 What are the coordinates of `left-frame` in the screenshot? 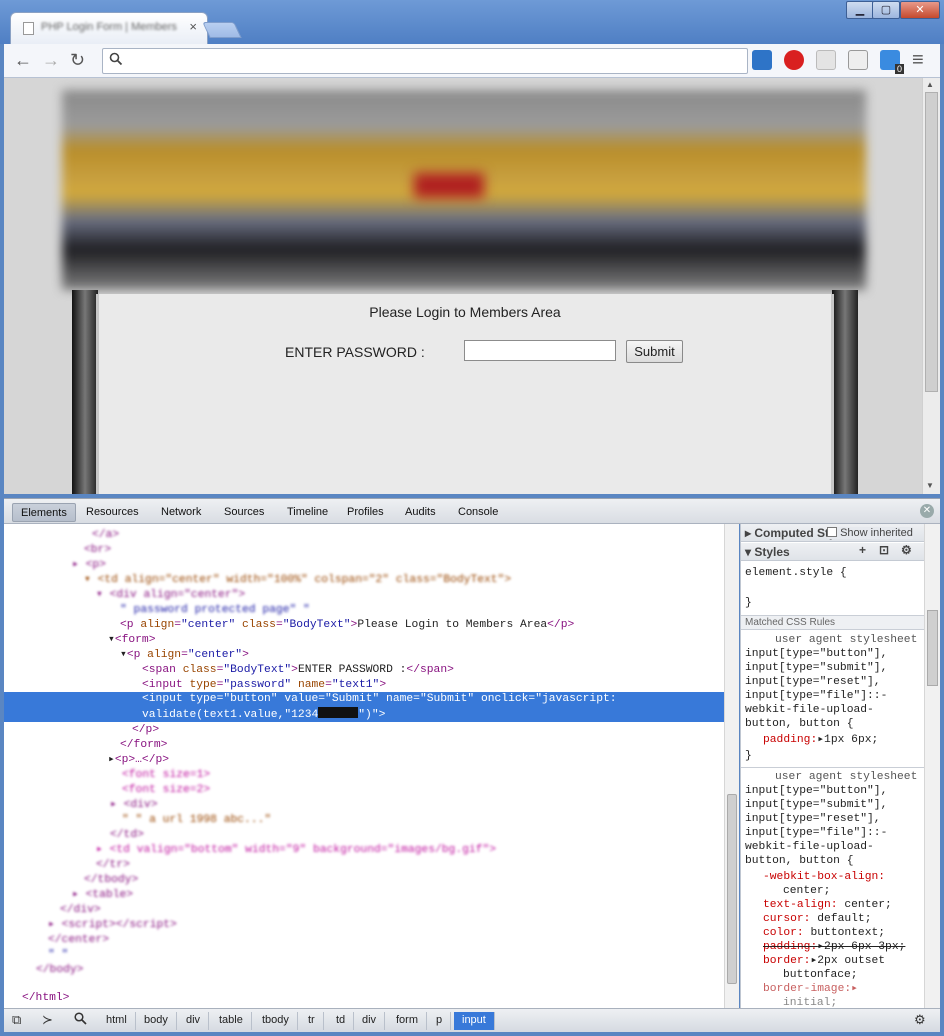 It's located at (85, 392).